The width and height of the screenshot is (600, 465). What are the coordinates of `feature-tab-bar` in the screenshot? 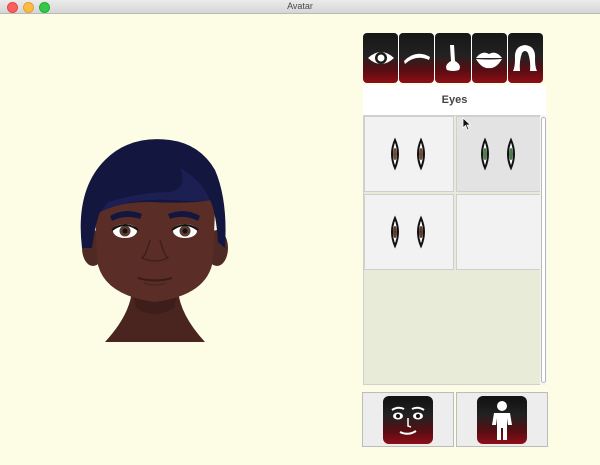 It's located at (453, 58).